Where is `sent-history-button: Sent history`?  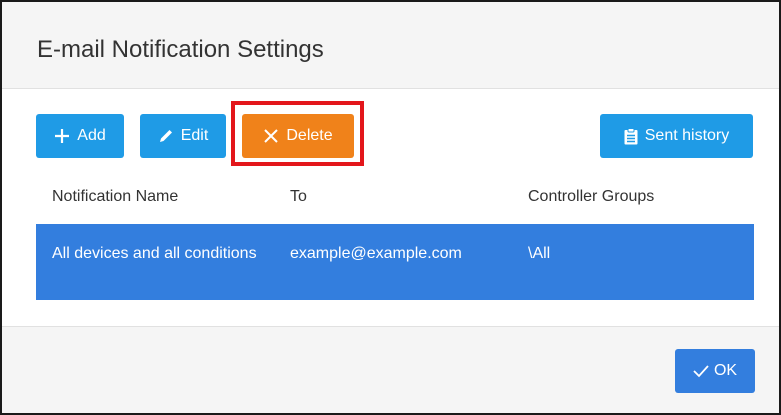 sent-history-button: Sent history is located at coordinates (676, 136).